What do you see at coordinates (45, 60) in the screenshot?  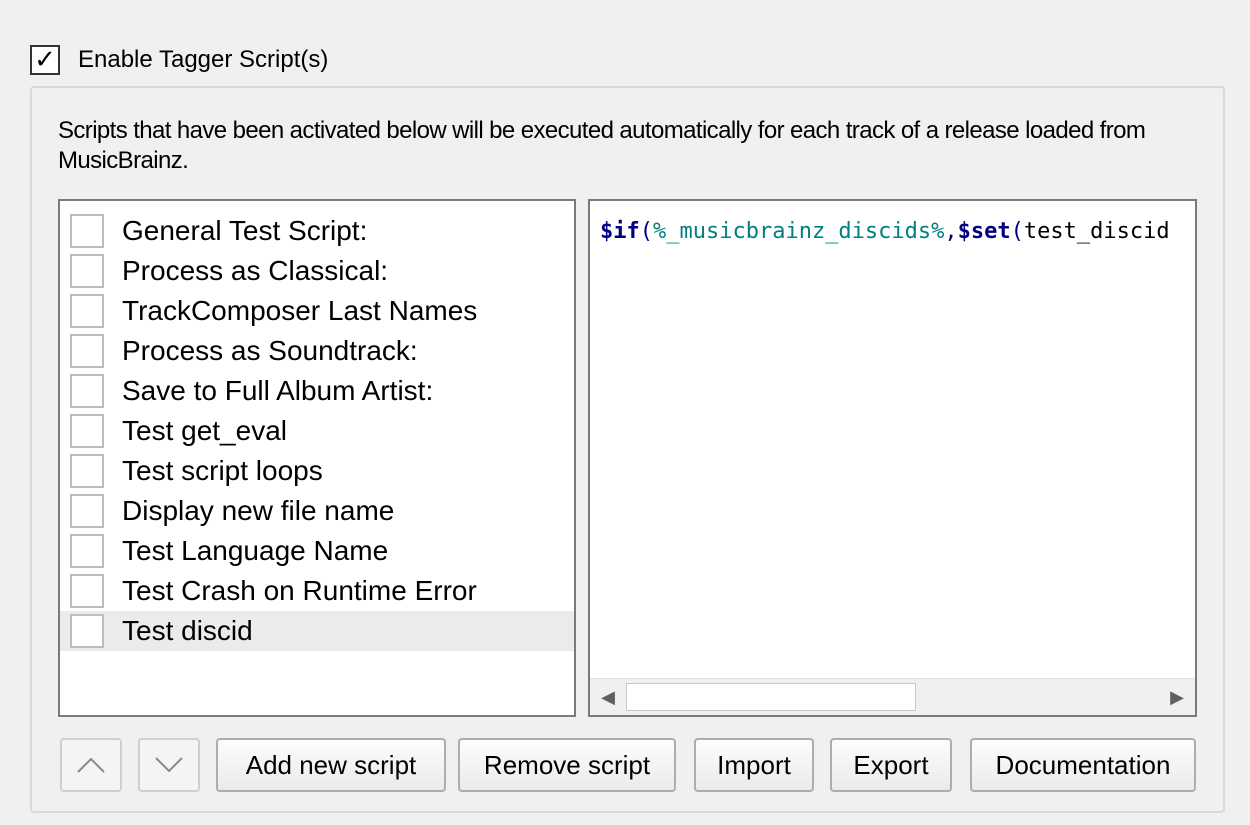 I see `enable-tagger-scripts-checkbox: ✓` at bounding box center [45, 60].